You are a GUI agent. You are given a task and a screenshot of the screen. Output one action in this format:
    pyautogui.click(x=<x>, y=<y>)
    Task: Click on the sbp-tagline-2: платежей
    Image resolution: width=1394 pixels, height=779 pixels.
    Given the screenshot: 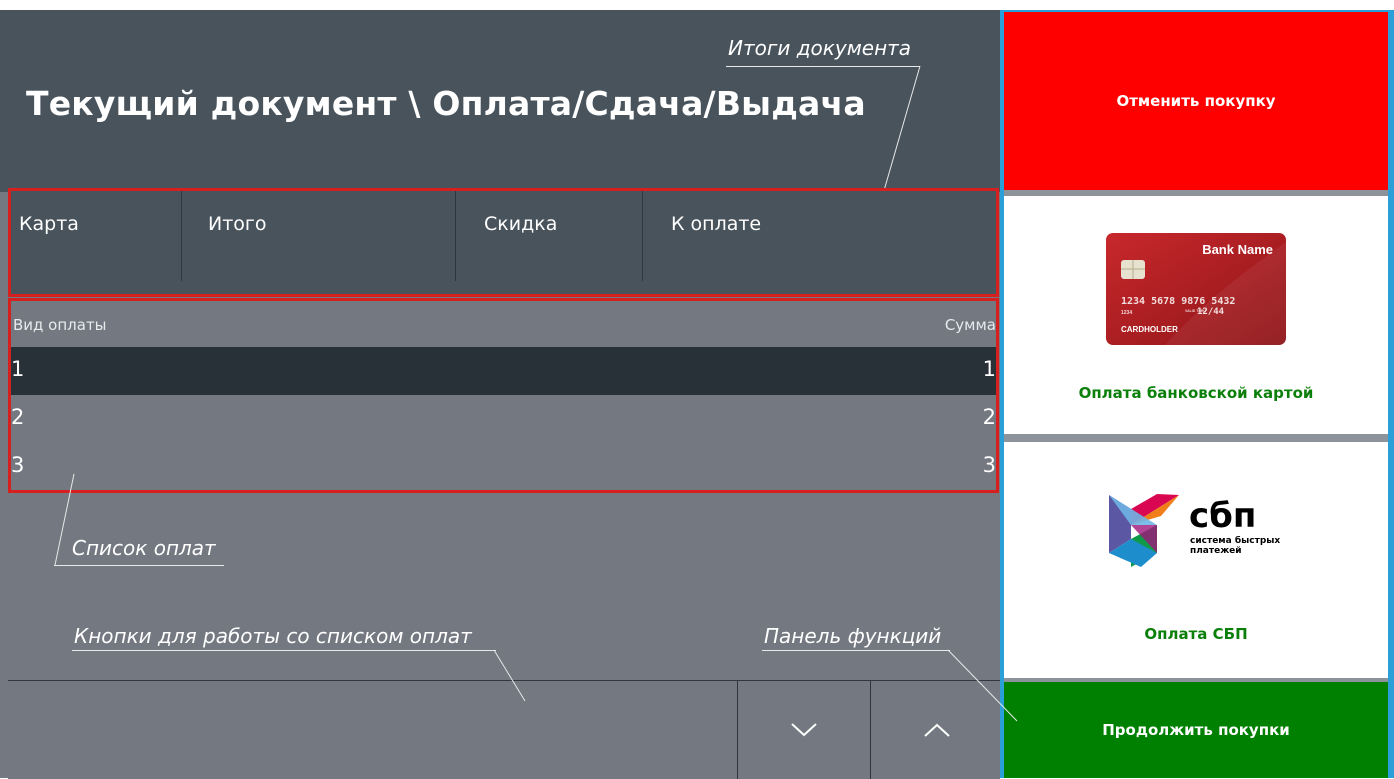 What is the action you would take?
    pyautogui.click(x=1216, y=551)
    